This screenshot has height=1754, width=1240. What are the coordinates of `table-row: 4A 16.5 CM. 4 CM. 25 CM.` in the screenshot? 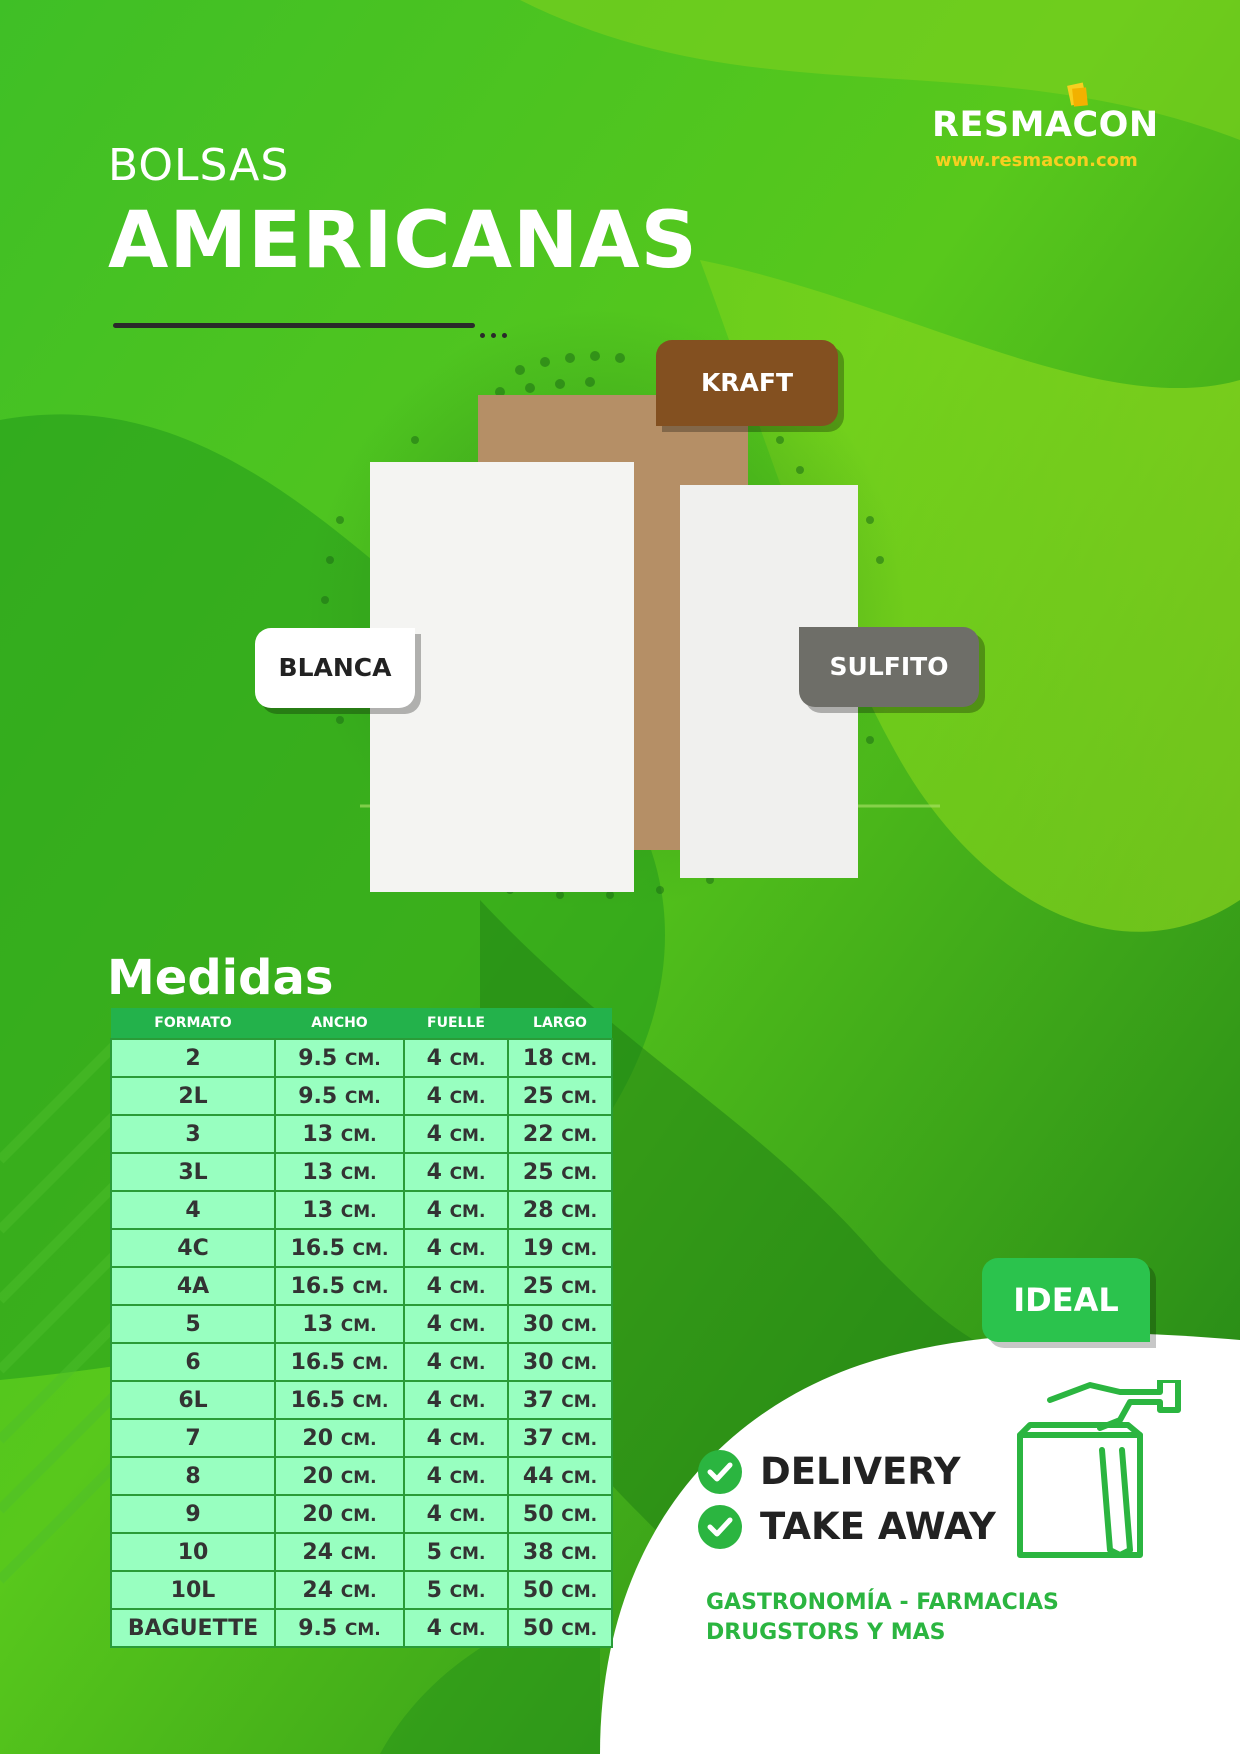 It's located at (361, 1286).